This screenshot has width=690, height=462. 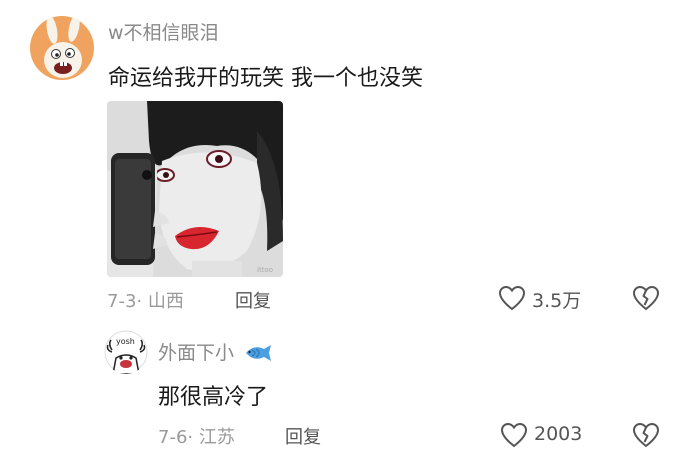 What do you see at coordinates (253, 300) in the screenshot?
I see `comment-reply-button: 回复` at bounding box center [253, 300].